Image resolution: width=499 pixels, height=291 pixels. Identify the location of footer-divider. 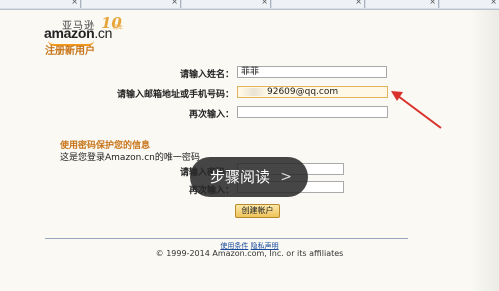
(226, 238).